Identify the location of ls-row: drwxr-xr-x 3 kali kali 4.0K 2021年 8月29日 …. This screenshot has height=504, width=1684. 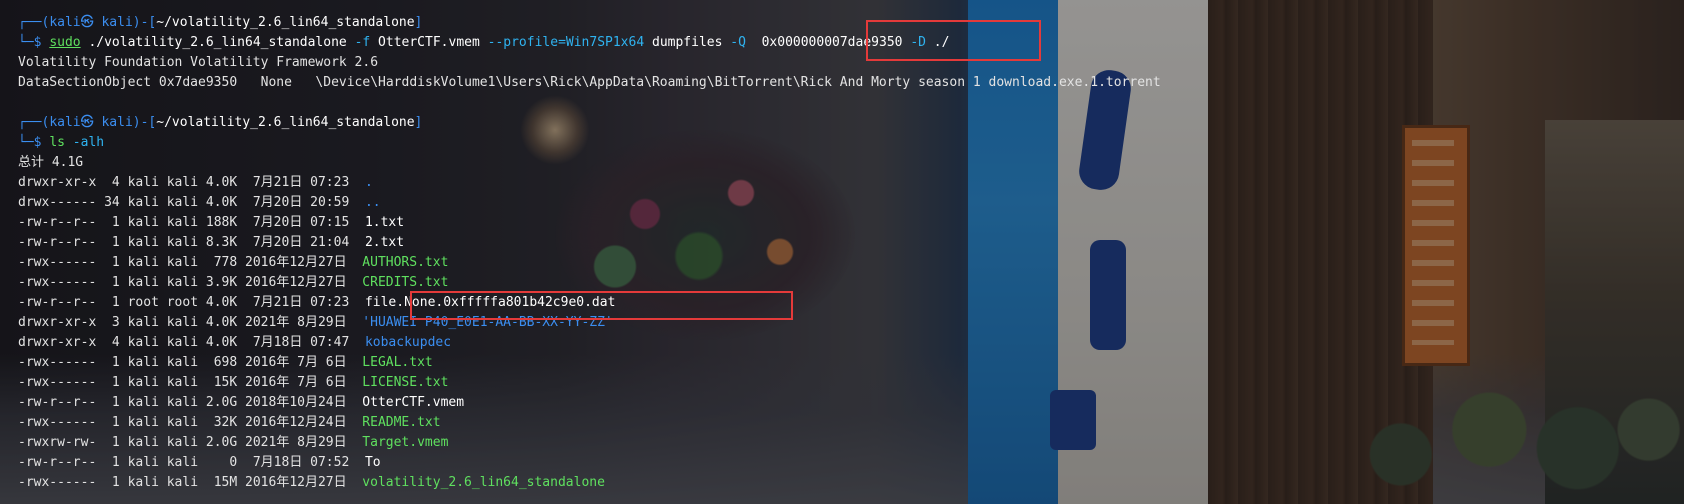
(851, 323).